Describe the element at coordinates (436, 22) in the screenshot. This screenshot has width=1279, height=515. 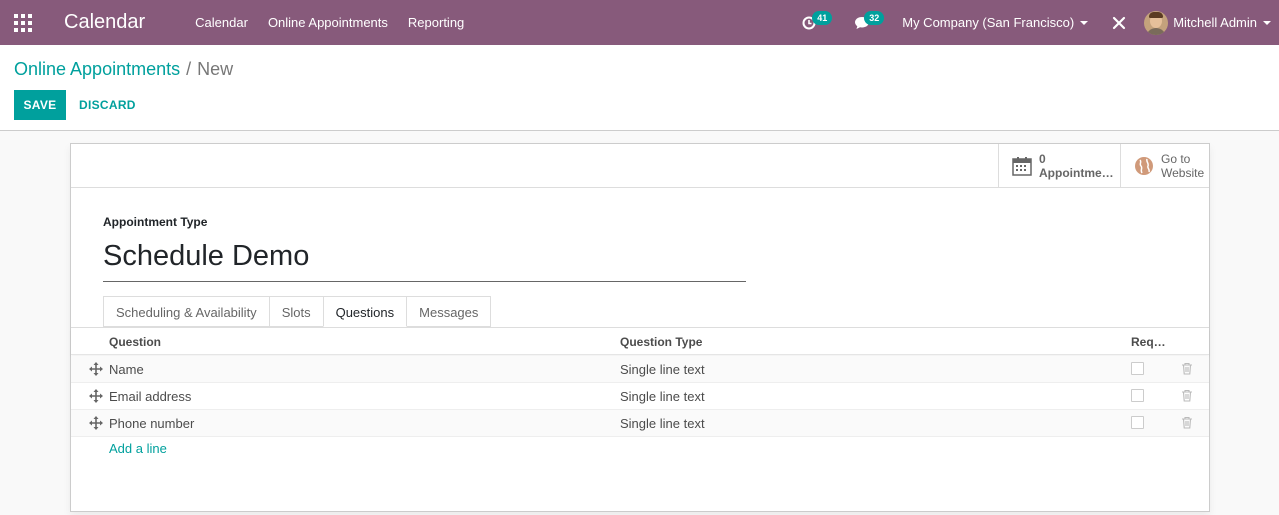
I see `menu-item-reporting: Reporting` at that location.